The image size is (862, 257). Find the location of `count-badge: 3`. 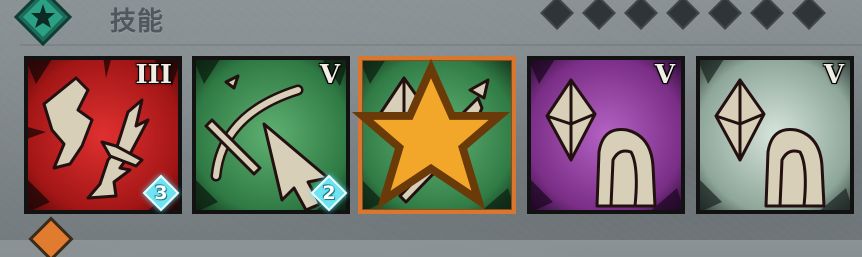

count-badge: 3 is located at coordinates (161, 193).